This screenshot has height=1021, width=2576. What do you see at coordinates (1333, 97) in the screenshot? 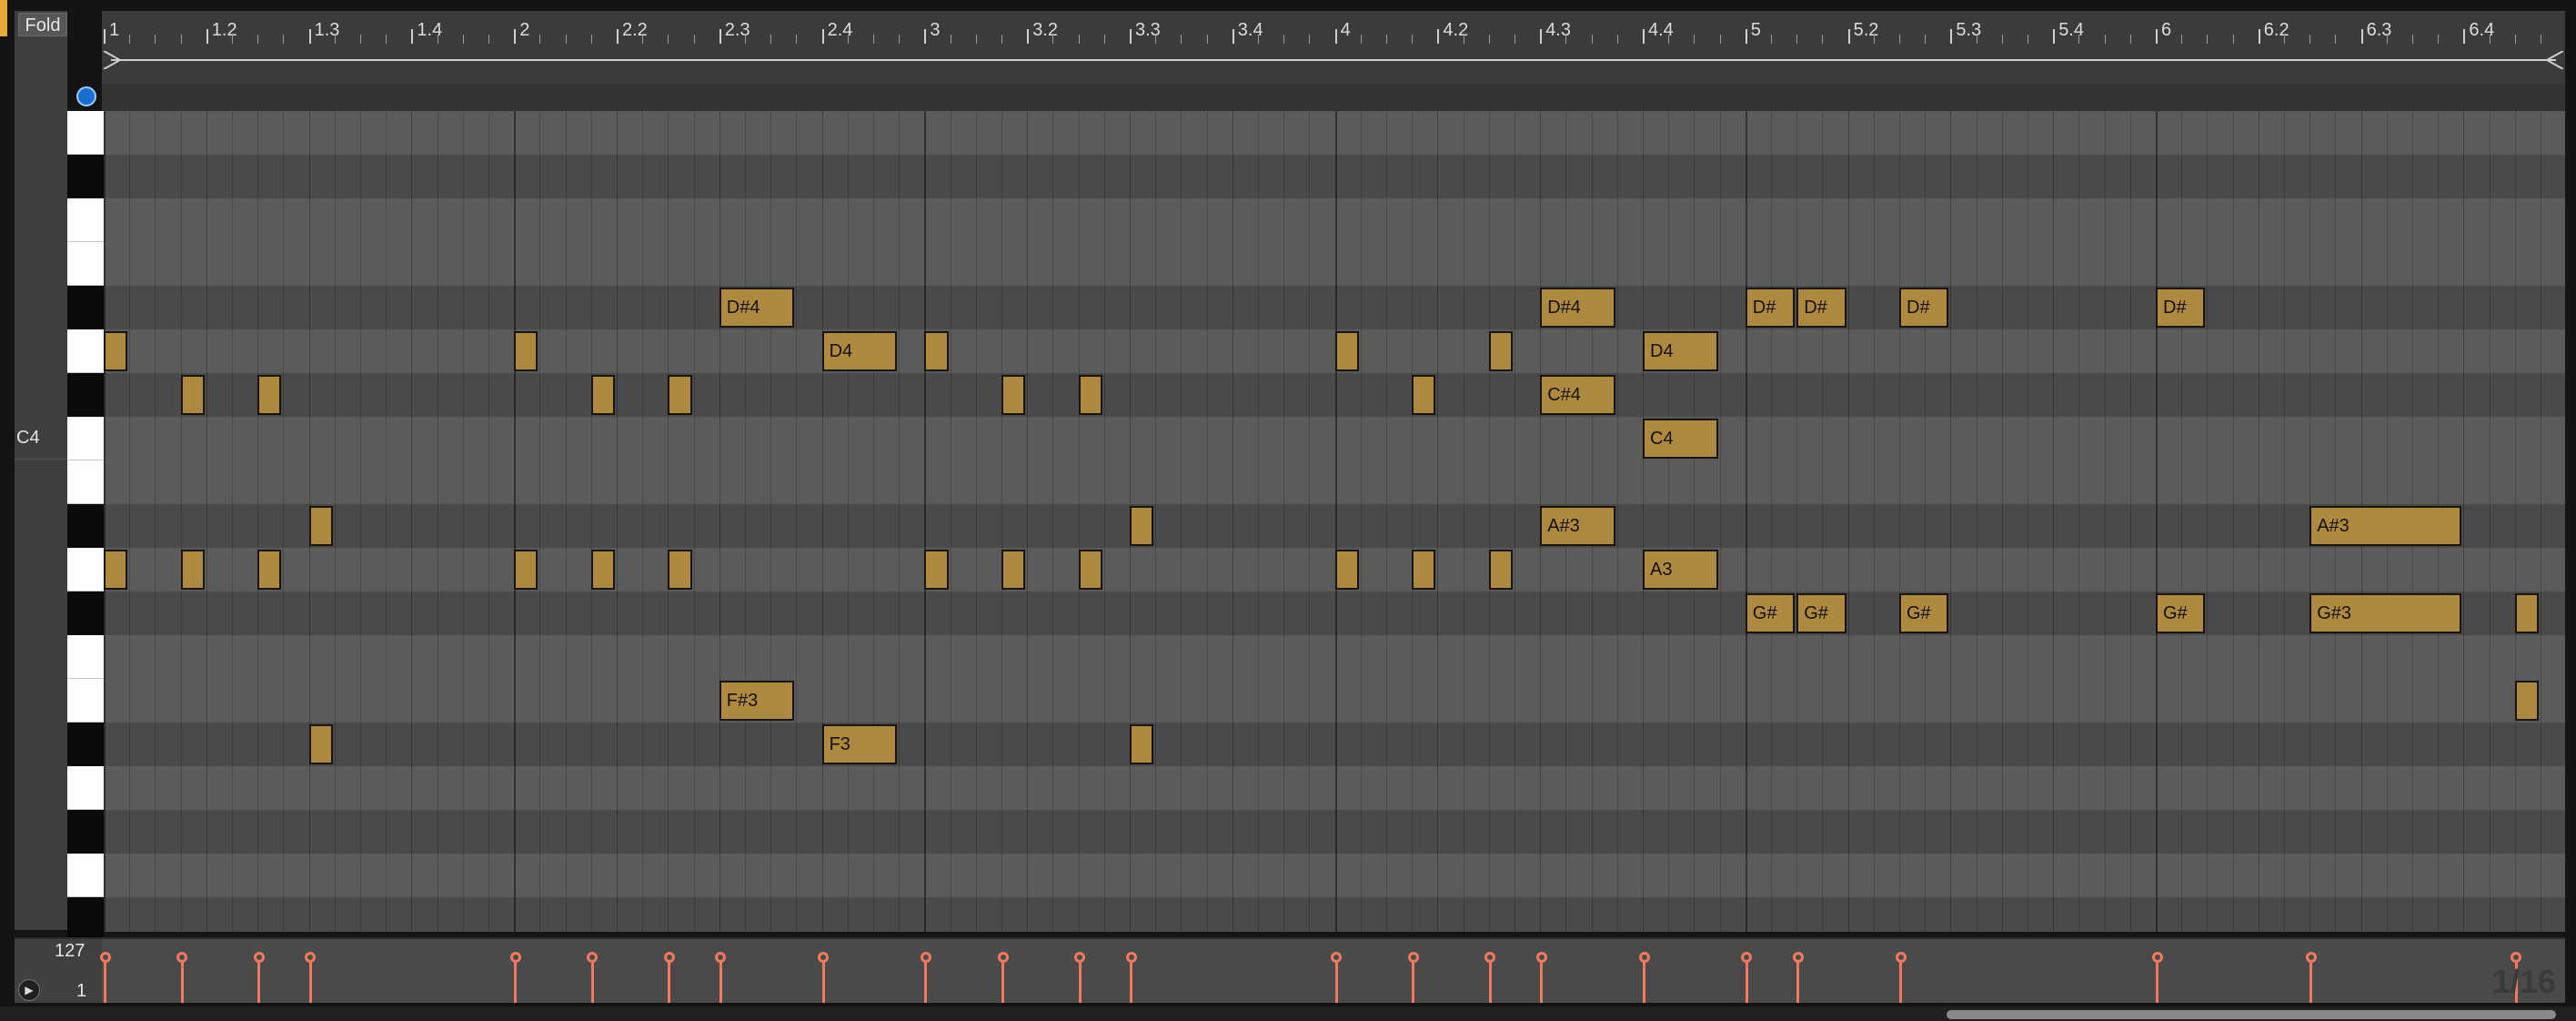
I see `scroll-zoom-strip` at bounding box center [1333, 97].